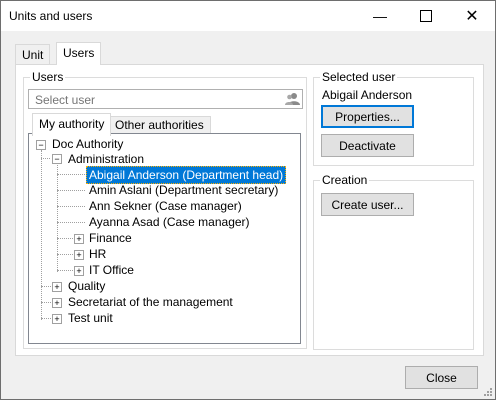 This screenshot has width=496, height=400. I want to click on resize-grip-icon, so click(488, 392).